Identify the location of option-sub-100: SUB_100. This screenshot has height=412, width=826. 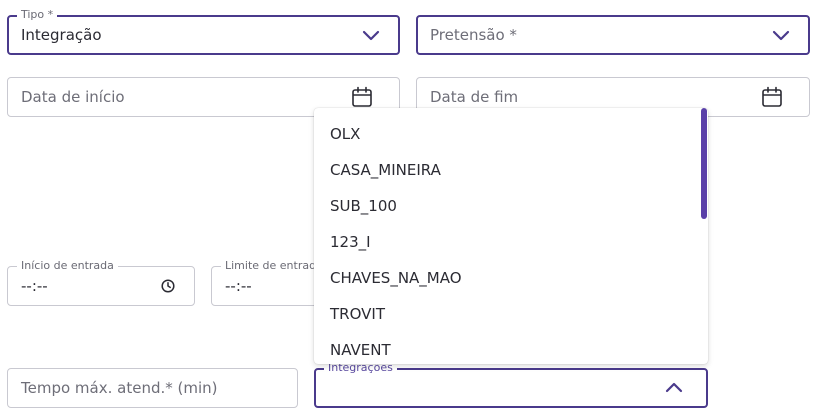
(511, 206).